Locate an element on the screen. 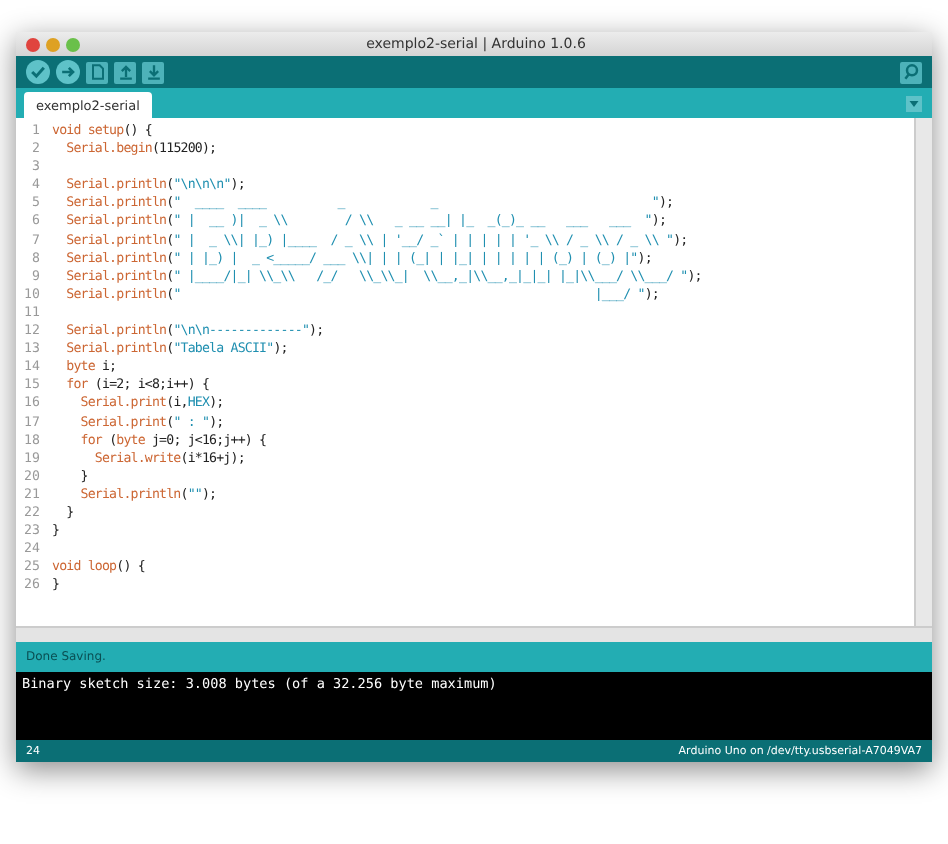 This screenshot has width=948, height=844. verify-button is located at coordinates (38, 72).